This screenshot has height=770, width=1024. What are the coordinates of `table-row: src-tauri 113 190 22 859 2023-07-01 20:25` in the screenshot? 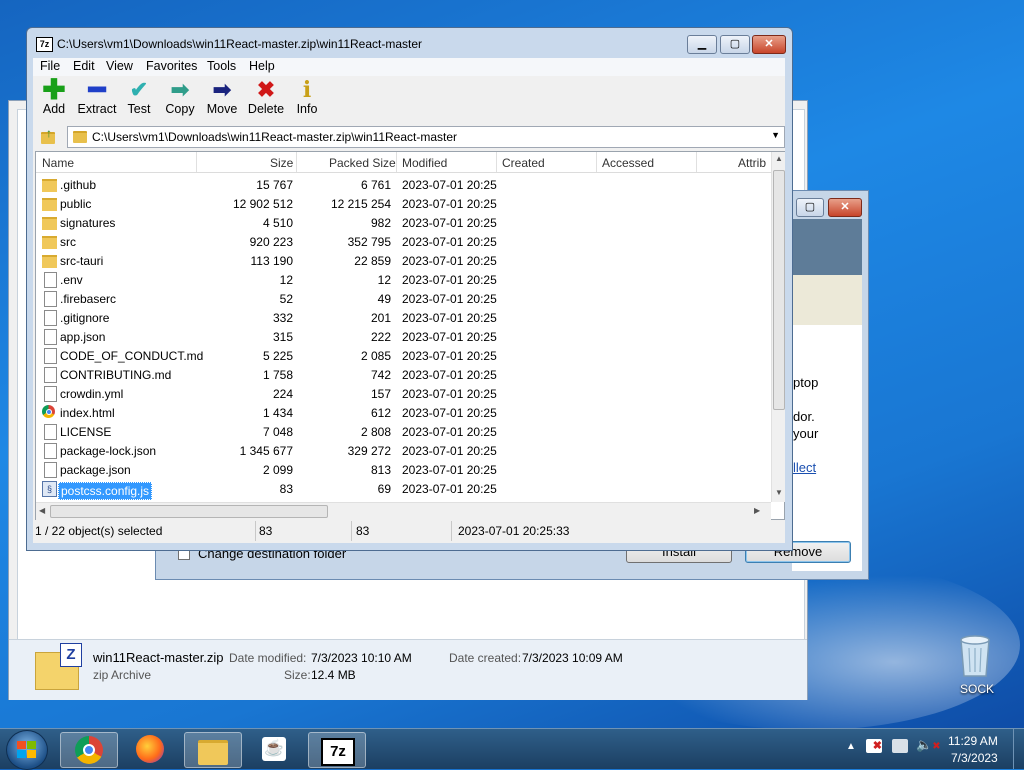 It's located at (403, 260).